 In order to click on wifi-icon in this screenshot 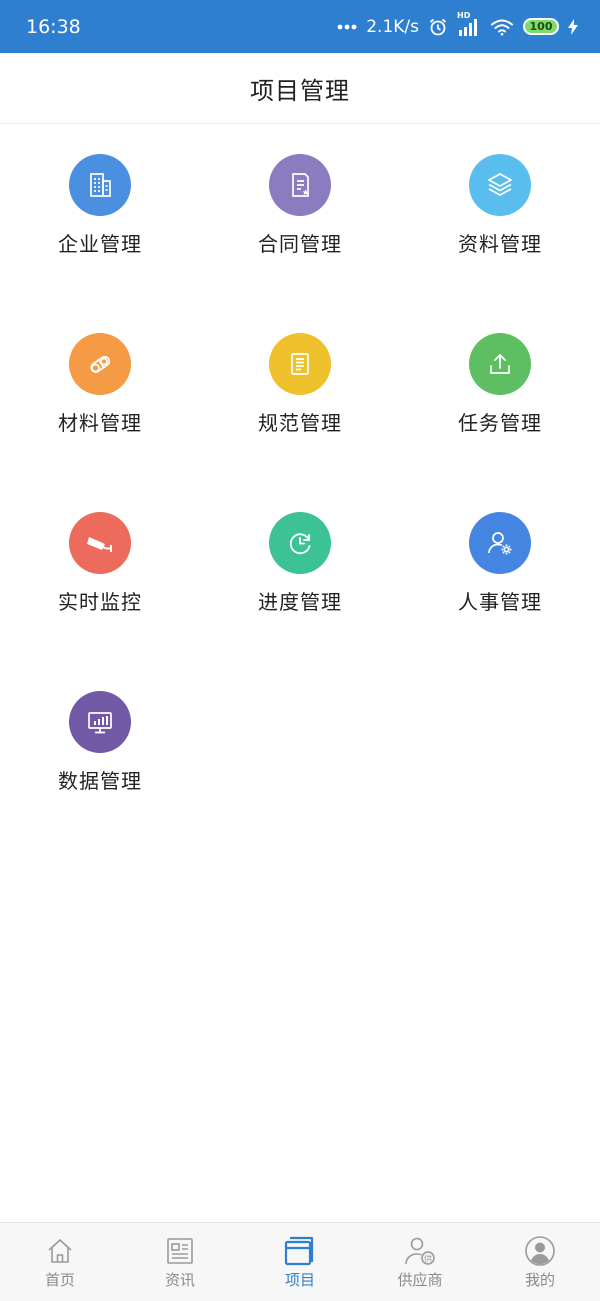, I will do `click(502, 27)`.